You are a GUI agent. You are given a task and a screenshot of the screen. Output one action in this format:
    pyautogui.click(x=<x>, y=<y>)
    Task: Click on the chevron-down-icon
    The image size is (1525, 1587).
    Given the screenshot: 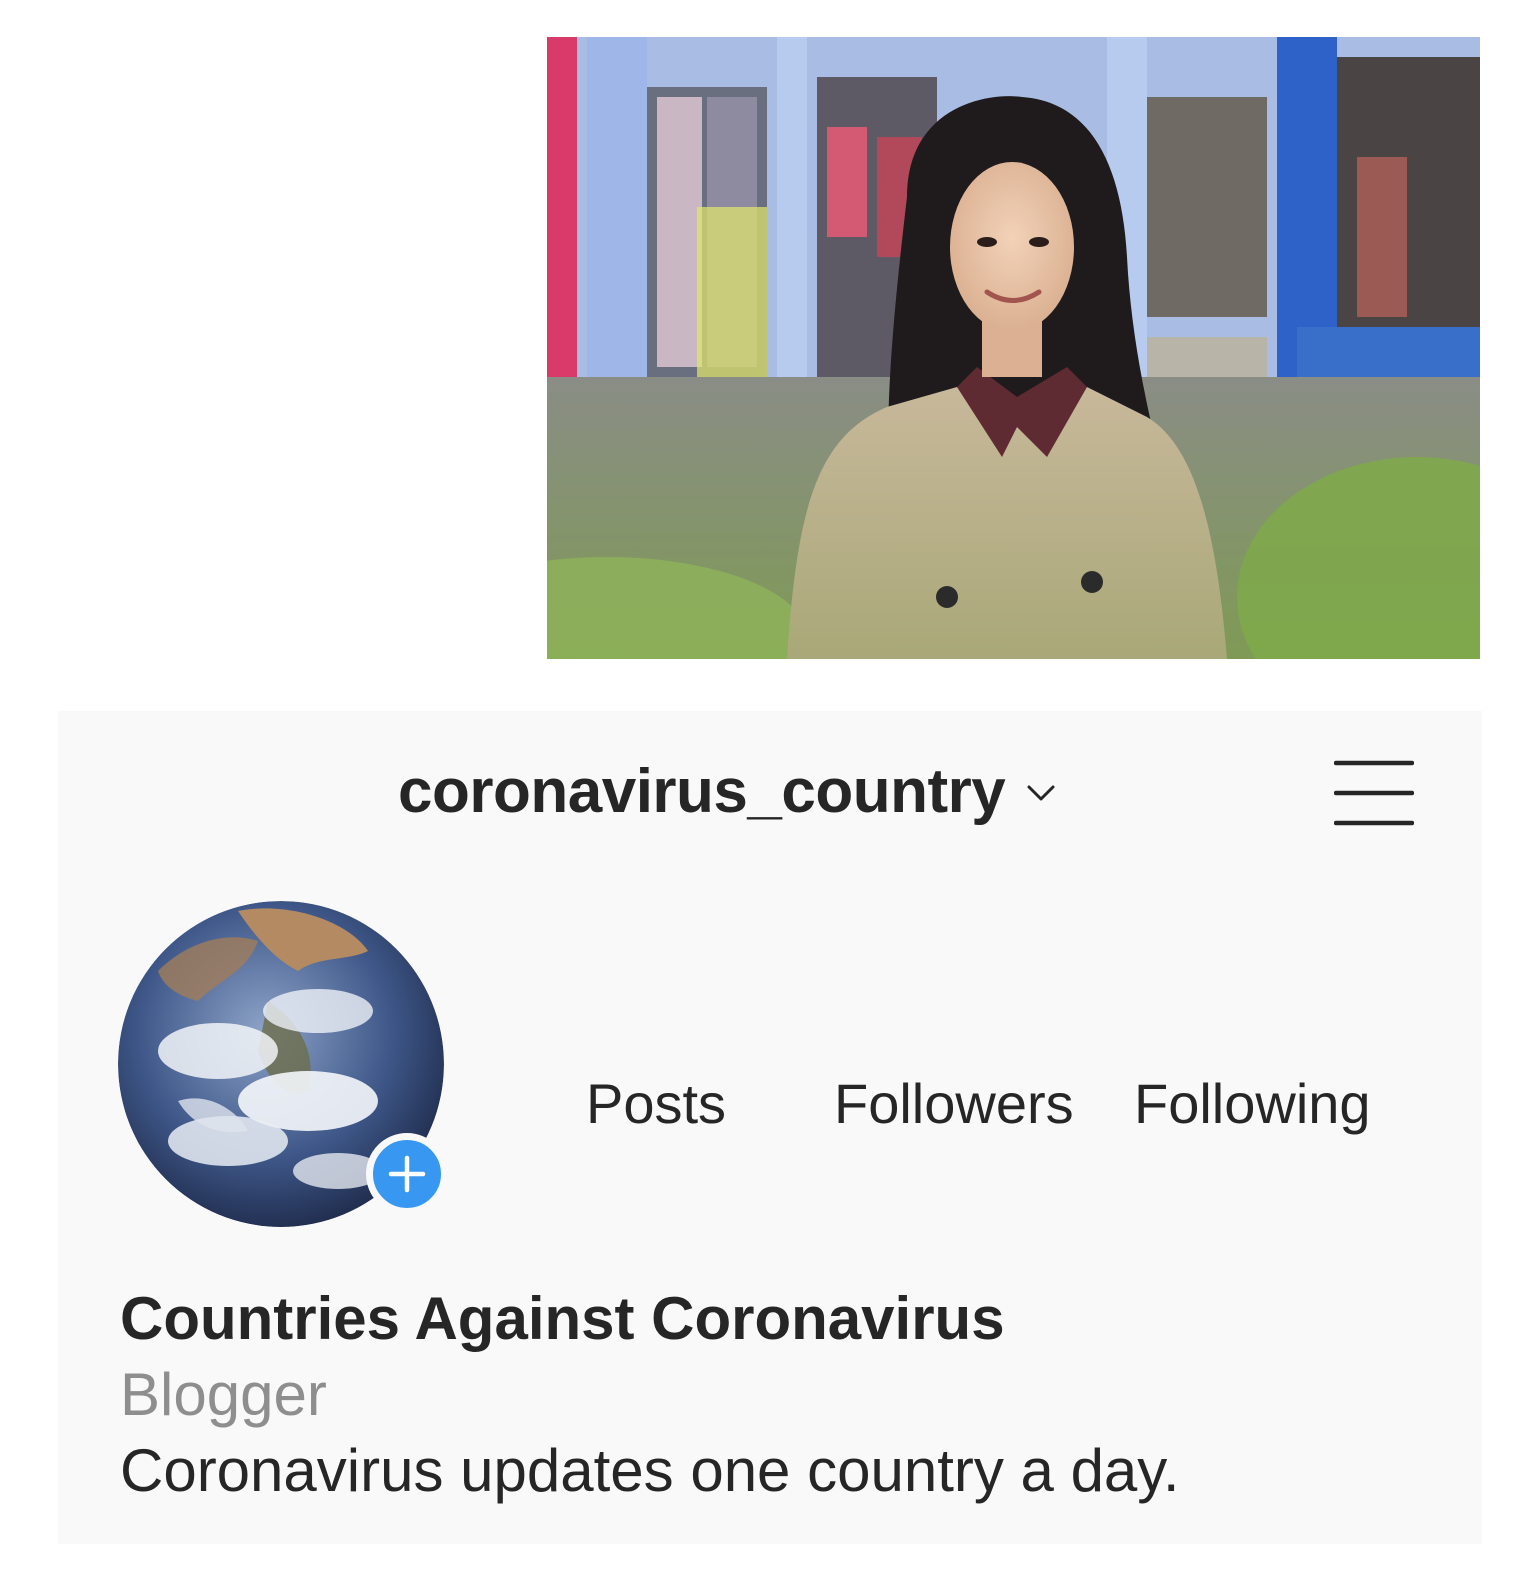 What is the action you would take?
    pyautogui.click(x=1041, y=793)
    